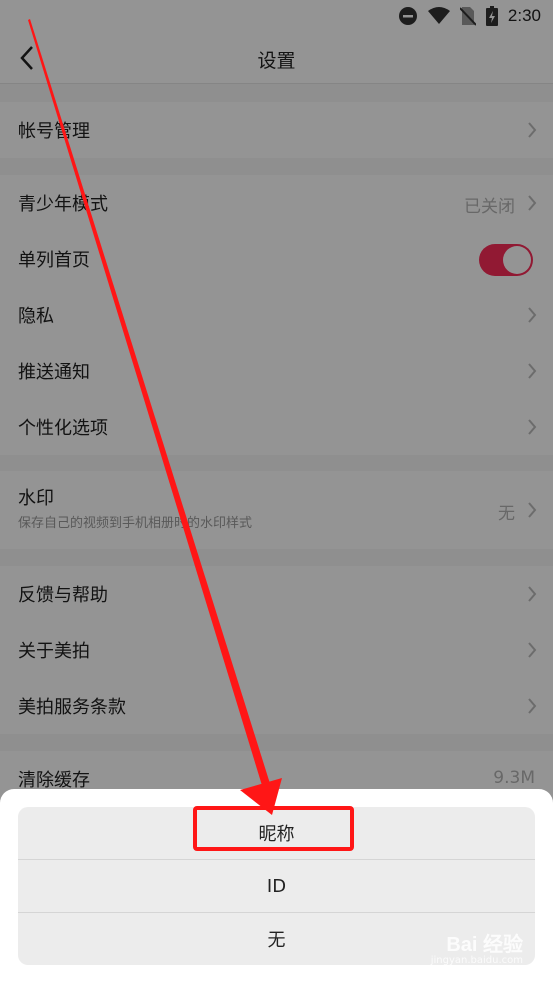 Image resolution: width=553 pixels, height=983 pixels. What do you see at coordinates (276, 886) in the screenshot?
I see `option-id: ID` at bounding box center [276, 886].